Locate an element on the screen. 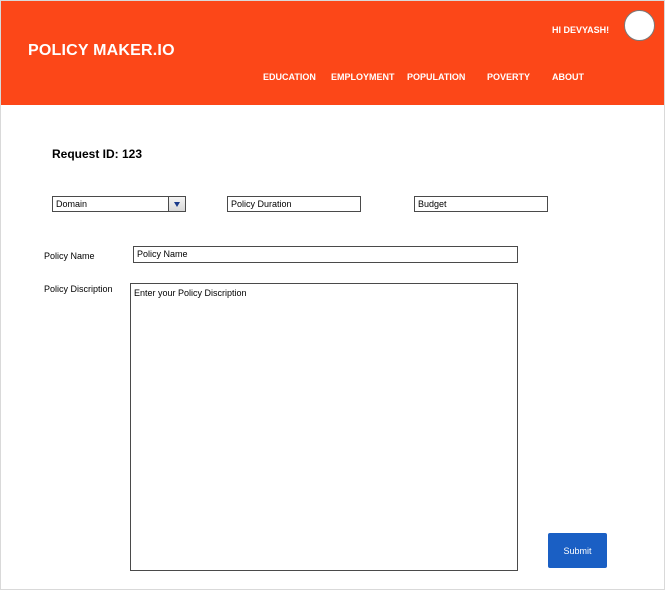  user-greeting: HI DEVYASH! is located at coordinates (581, 30).